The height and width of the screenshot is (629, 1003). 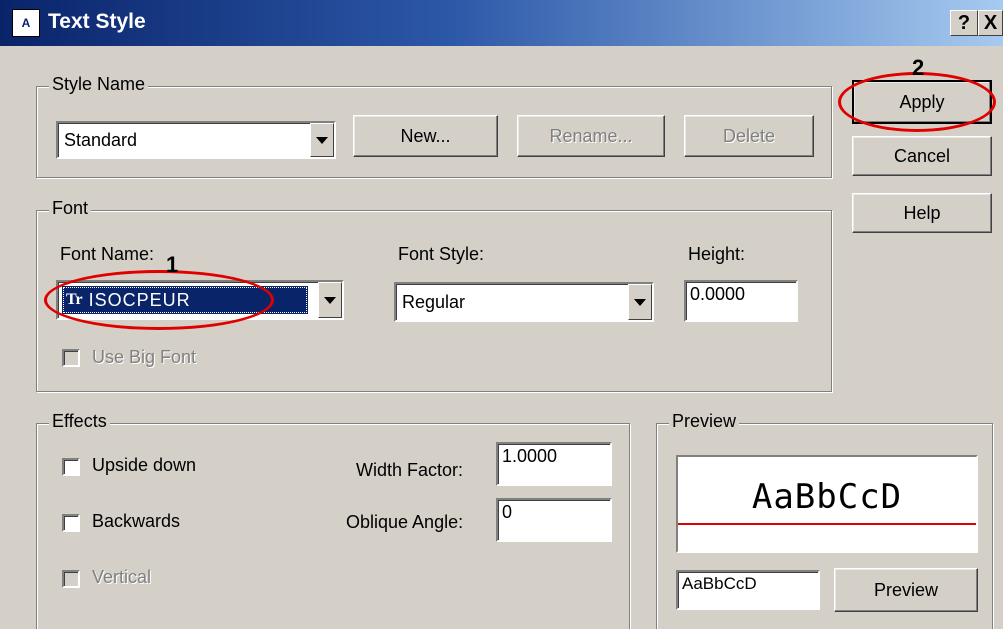 What do you see at coordinates (990, 23) in the screenshot?
I see `close-button: X` at bounding box center [990, 23].